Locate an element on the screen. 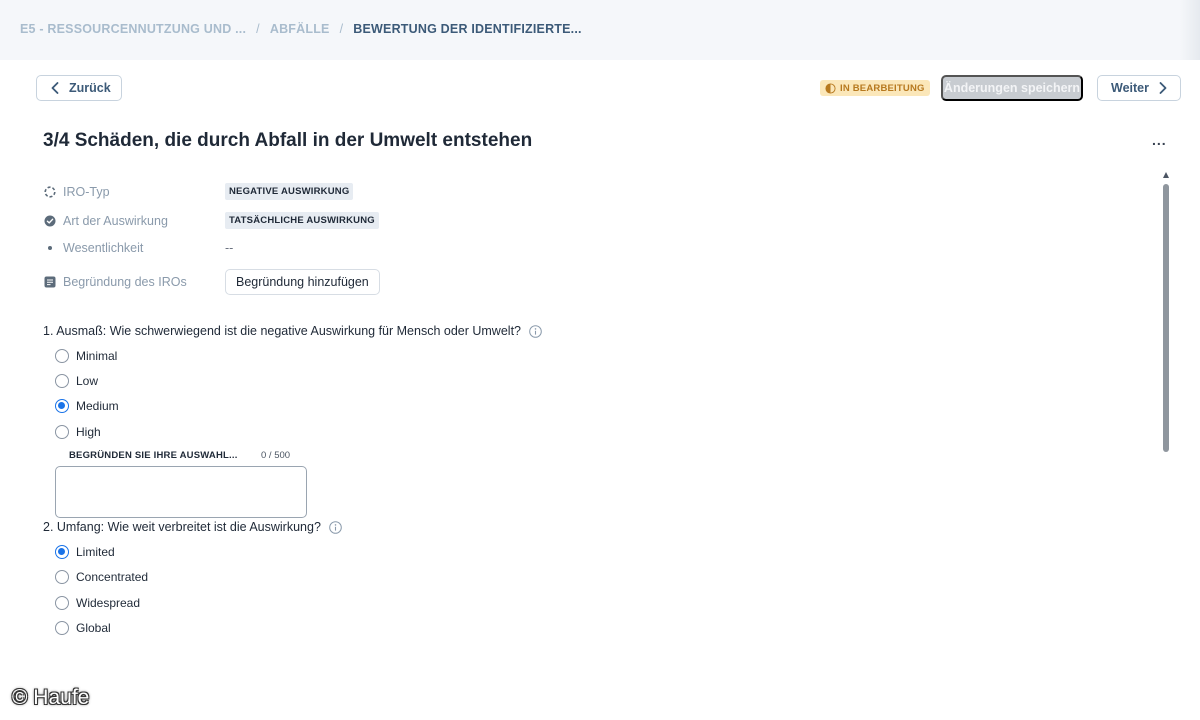 This screenshot has height=720, width=1200. reason-char-counter: 0 / 500 is located at coordinates (276, 455).